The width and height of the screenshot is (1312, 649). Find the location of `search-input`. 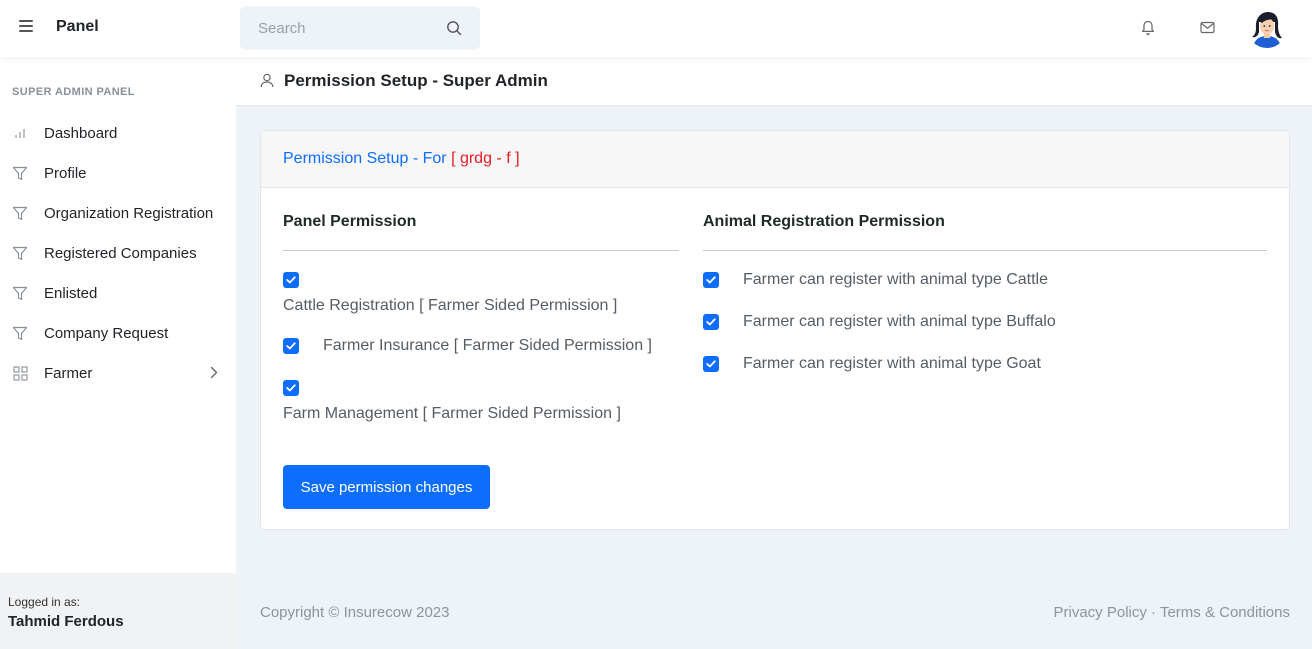

search-input is located at coordinates (340, 28).